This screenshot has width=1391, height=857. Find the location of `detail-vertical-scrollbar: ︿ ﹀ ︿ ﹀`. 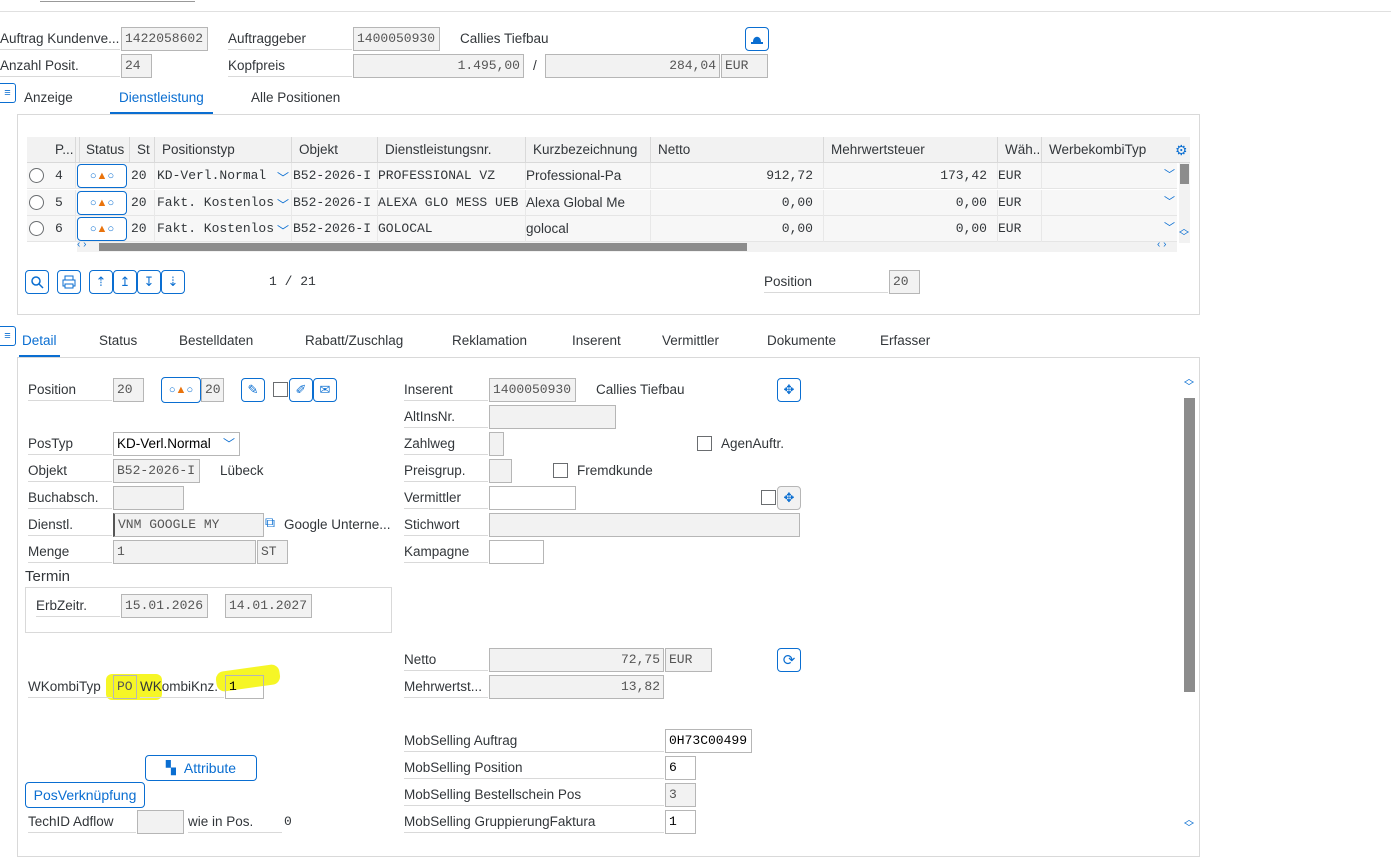

detail-vertical-scrollbar: ︿ ﹀ ︿ ﹀ is located at coordinates (1189, 610).